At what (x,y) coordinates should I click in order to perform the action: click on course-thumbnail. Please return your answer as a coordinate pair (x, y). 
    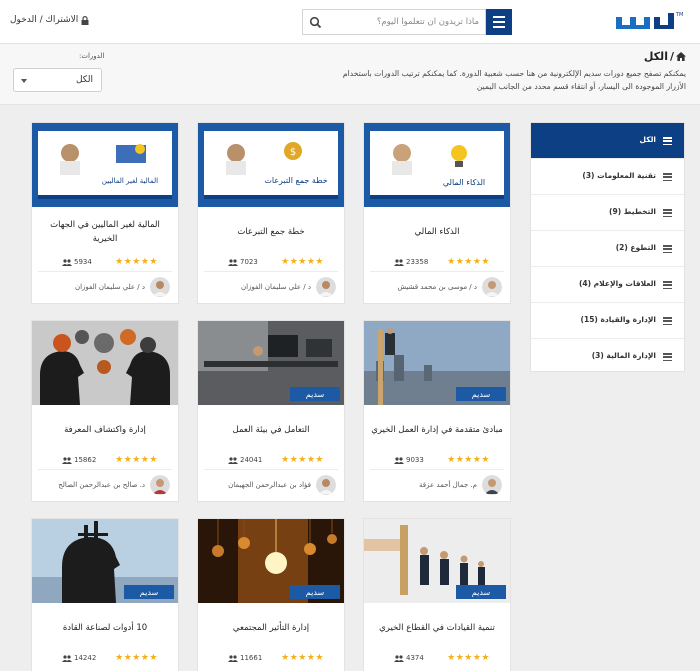
    Looking at the image, I should click on (105, 363).